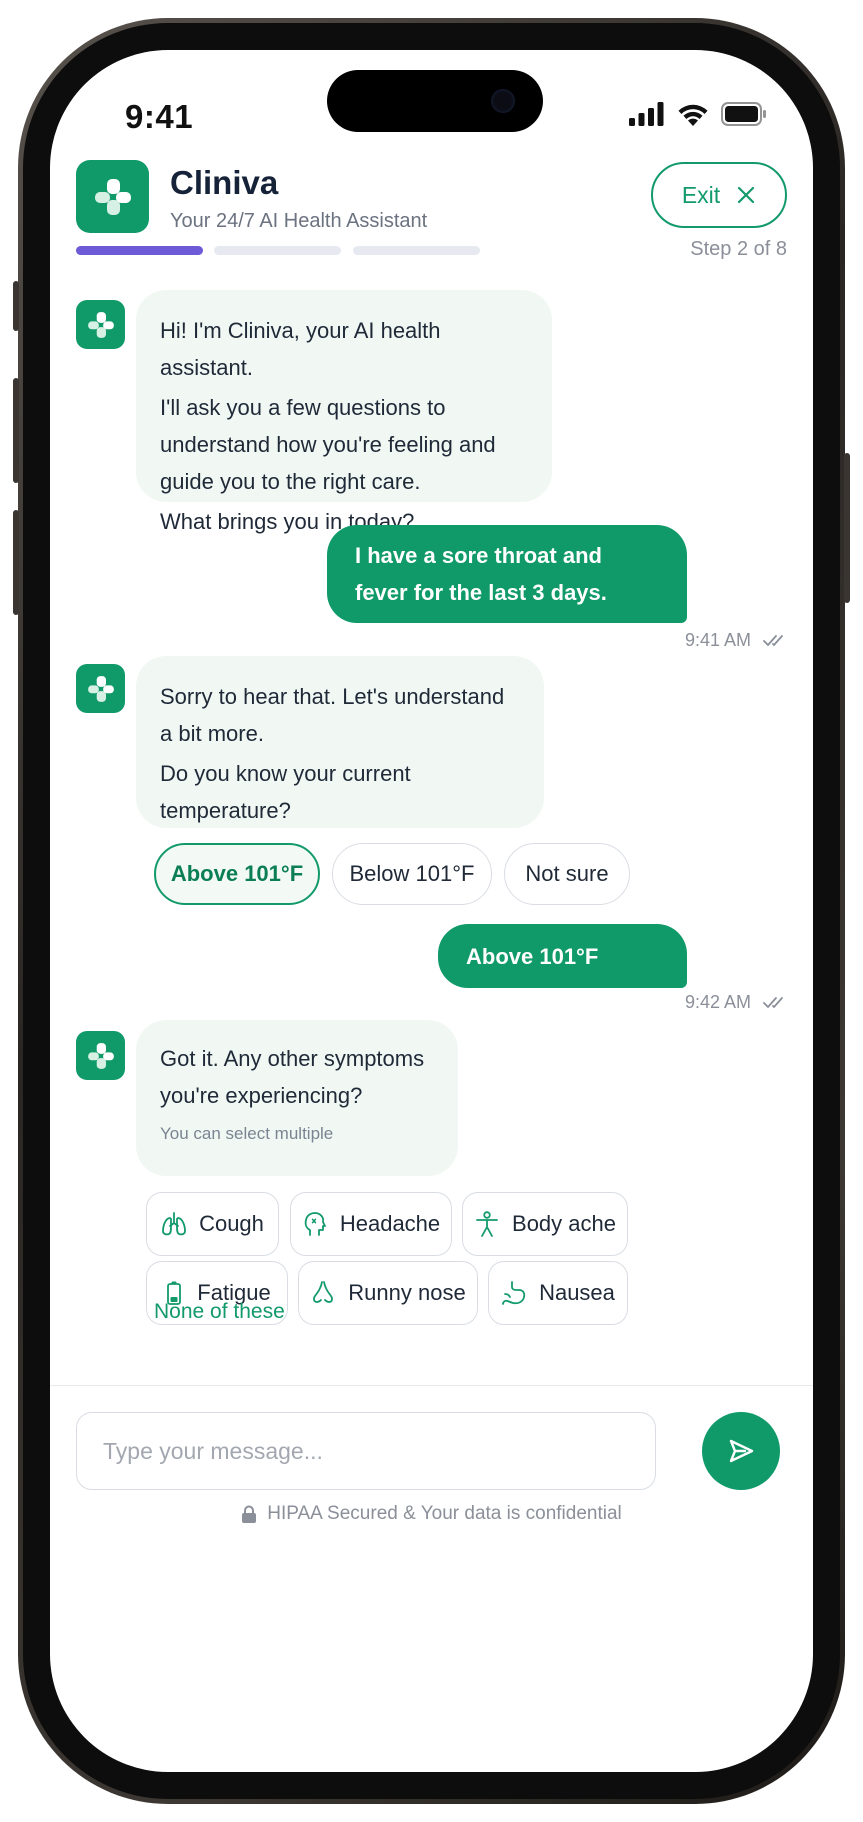  I want to click on chip-label: Above 101°F, so click(237, 873).